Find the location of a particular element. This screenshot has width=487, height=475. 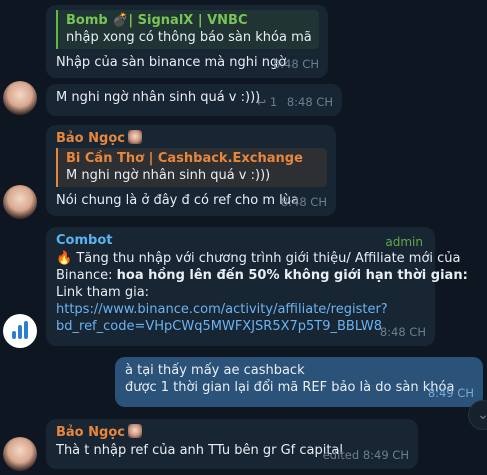

sender-name: Combot is located at coordinates (241, 241).